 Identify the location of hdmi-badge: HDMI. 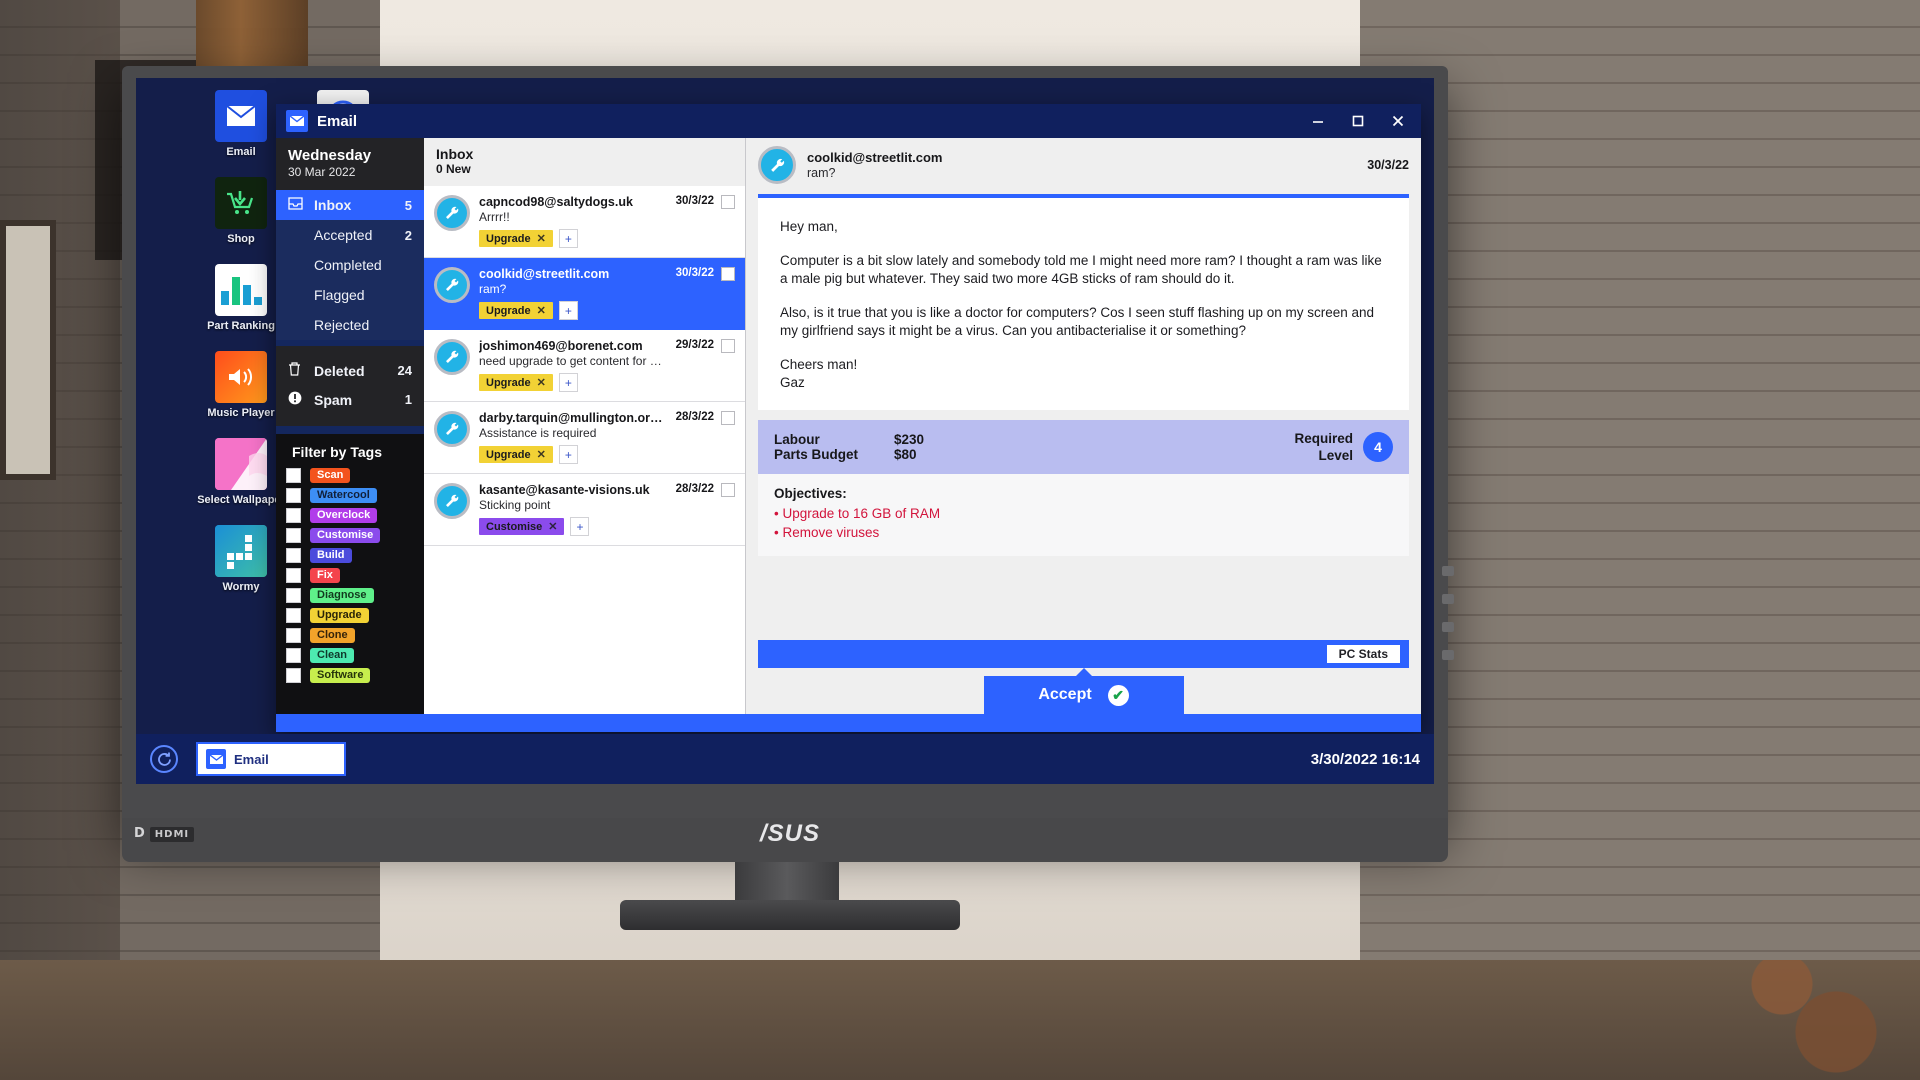
(172, 834).